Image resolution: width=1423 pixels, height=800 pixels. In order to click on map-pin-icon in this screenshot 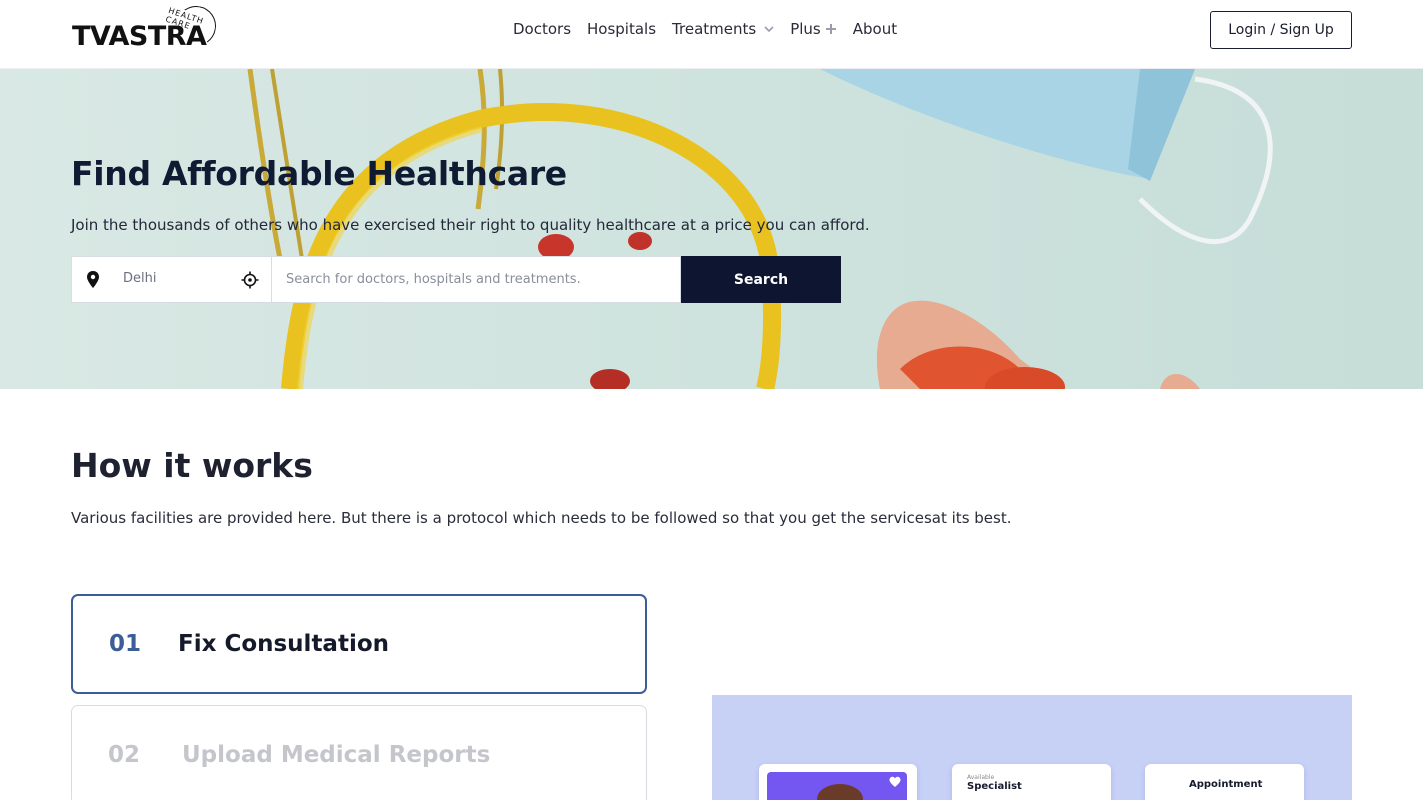, I will do `click(93, 279)`.